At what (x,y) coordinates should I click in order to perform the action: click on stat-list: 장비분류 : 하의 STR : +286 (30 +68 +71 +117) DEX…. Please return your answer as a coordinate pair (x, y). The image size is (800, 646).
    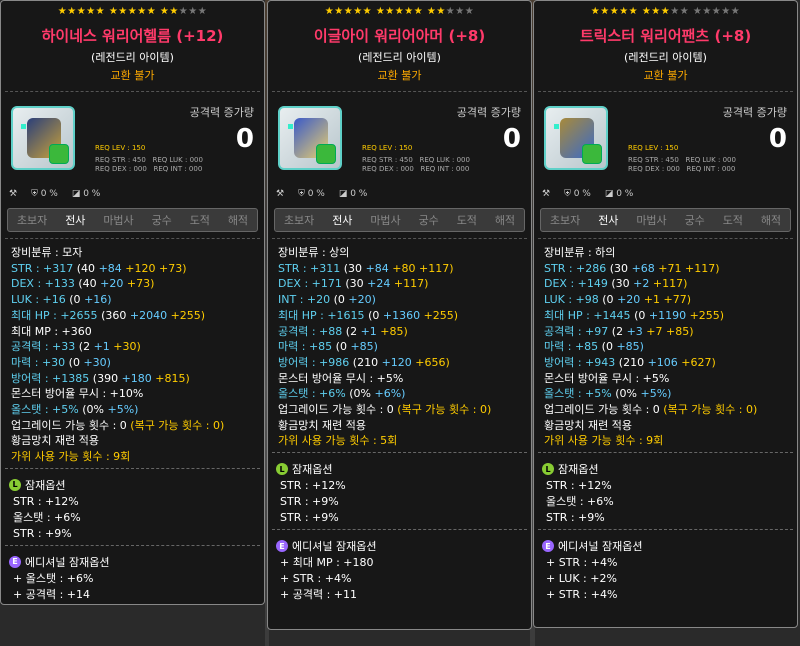
    Looking at the image, I should click on (665, 344).